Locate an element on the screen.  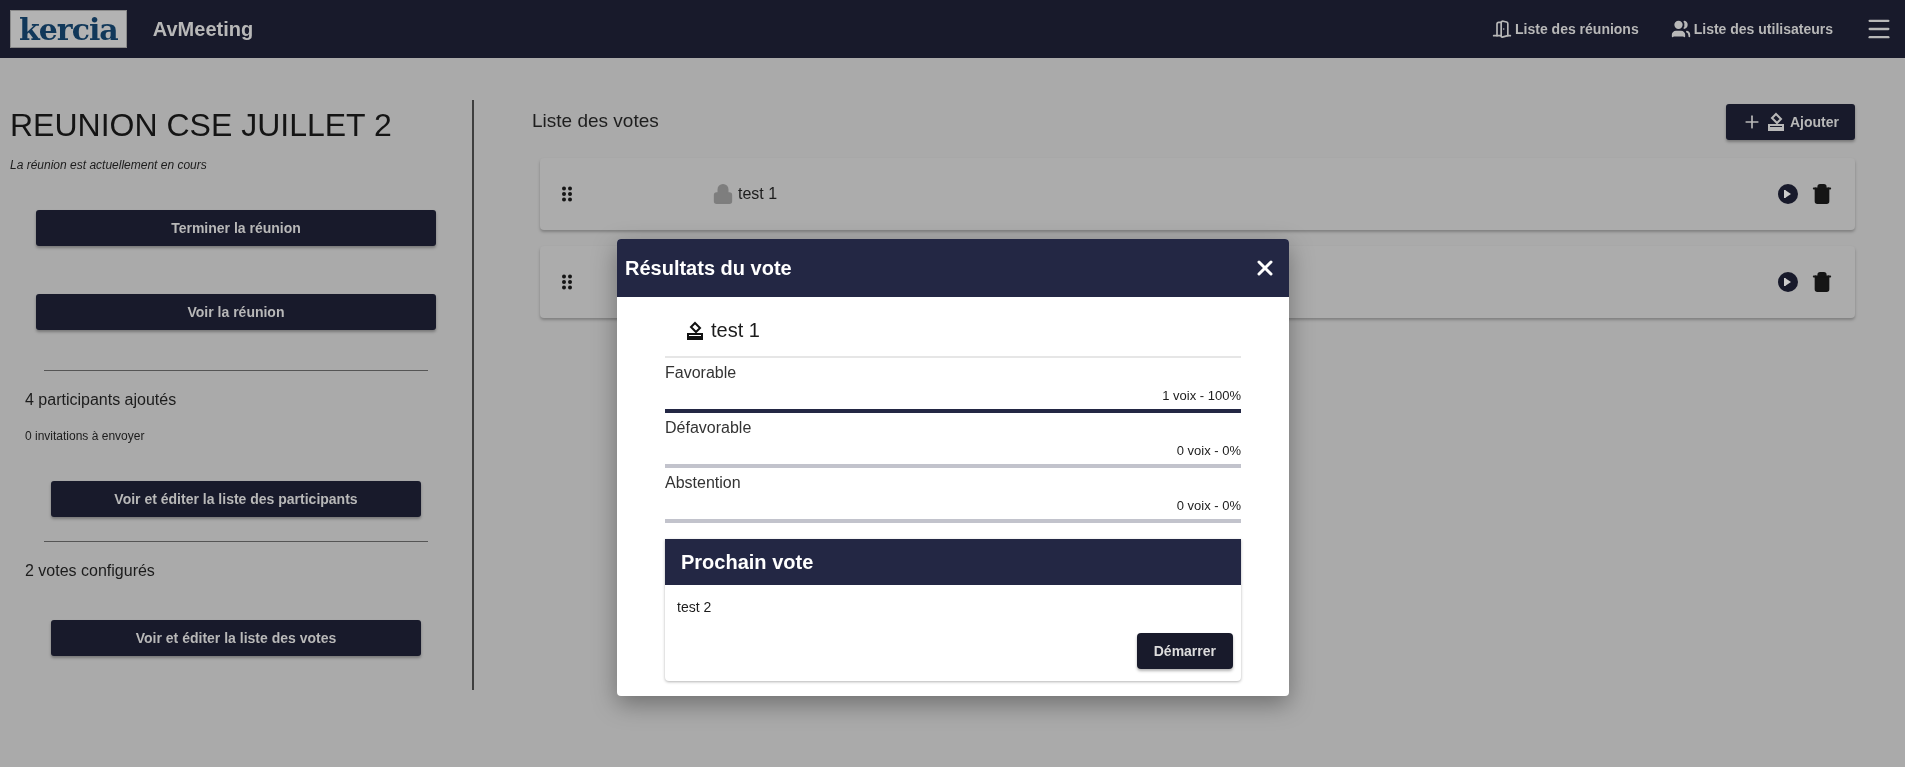
add-button: Ajouter is located at coordinates (1790, 122).